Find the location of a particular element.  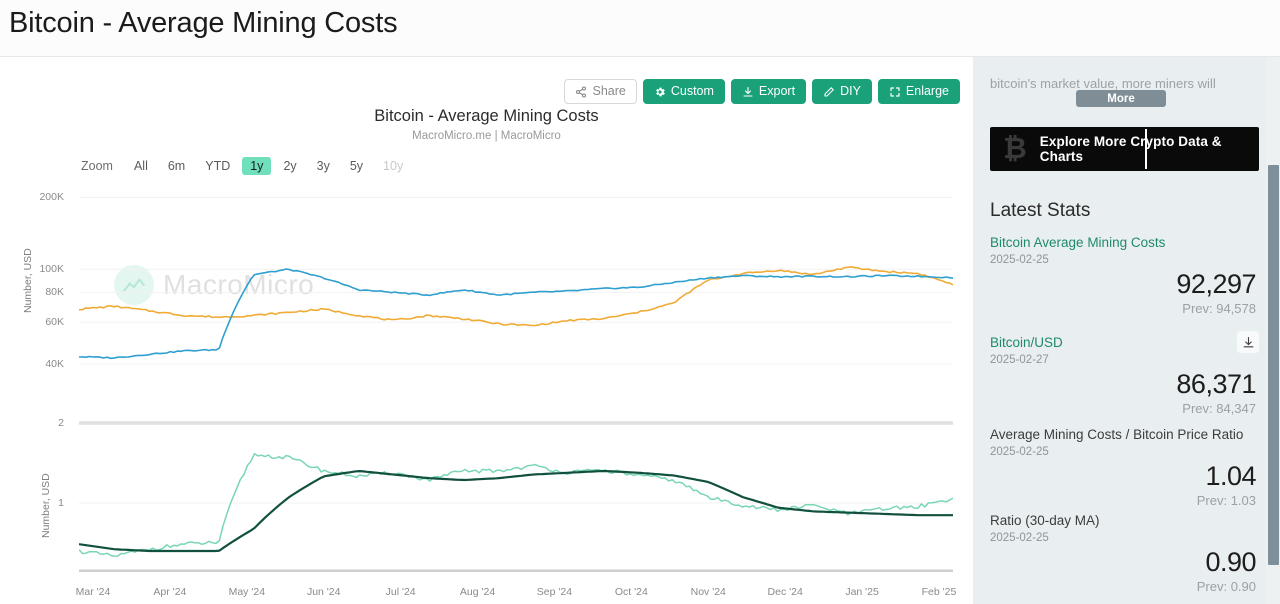

y-tick-label: 200K is located at coordinates (51, 197).